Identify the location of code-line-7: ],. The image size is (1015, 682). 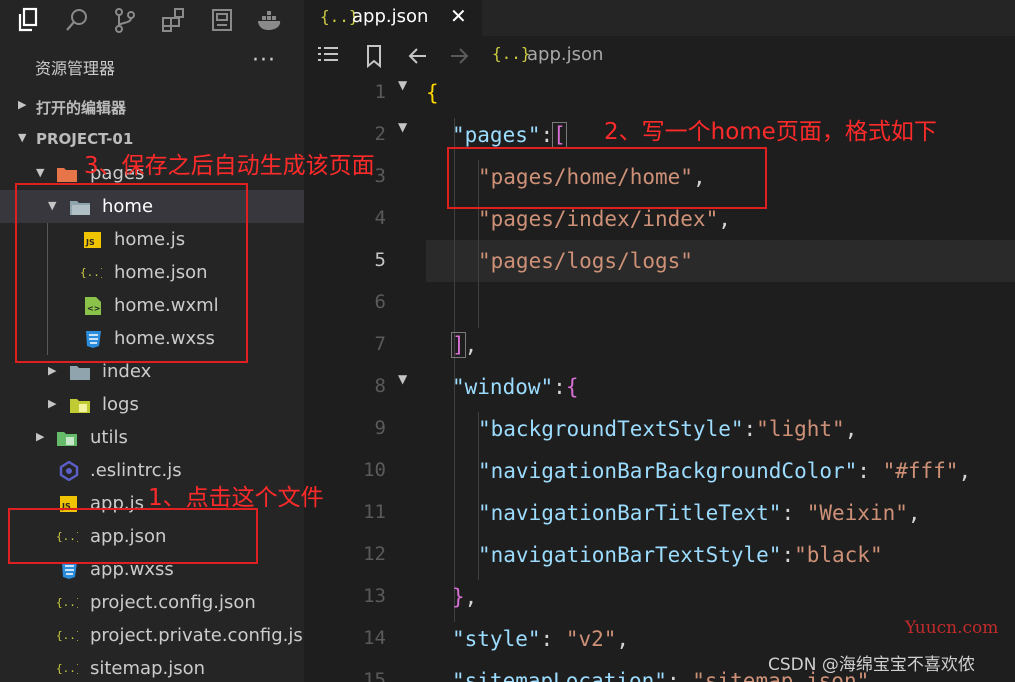
(464, 345).